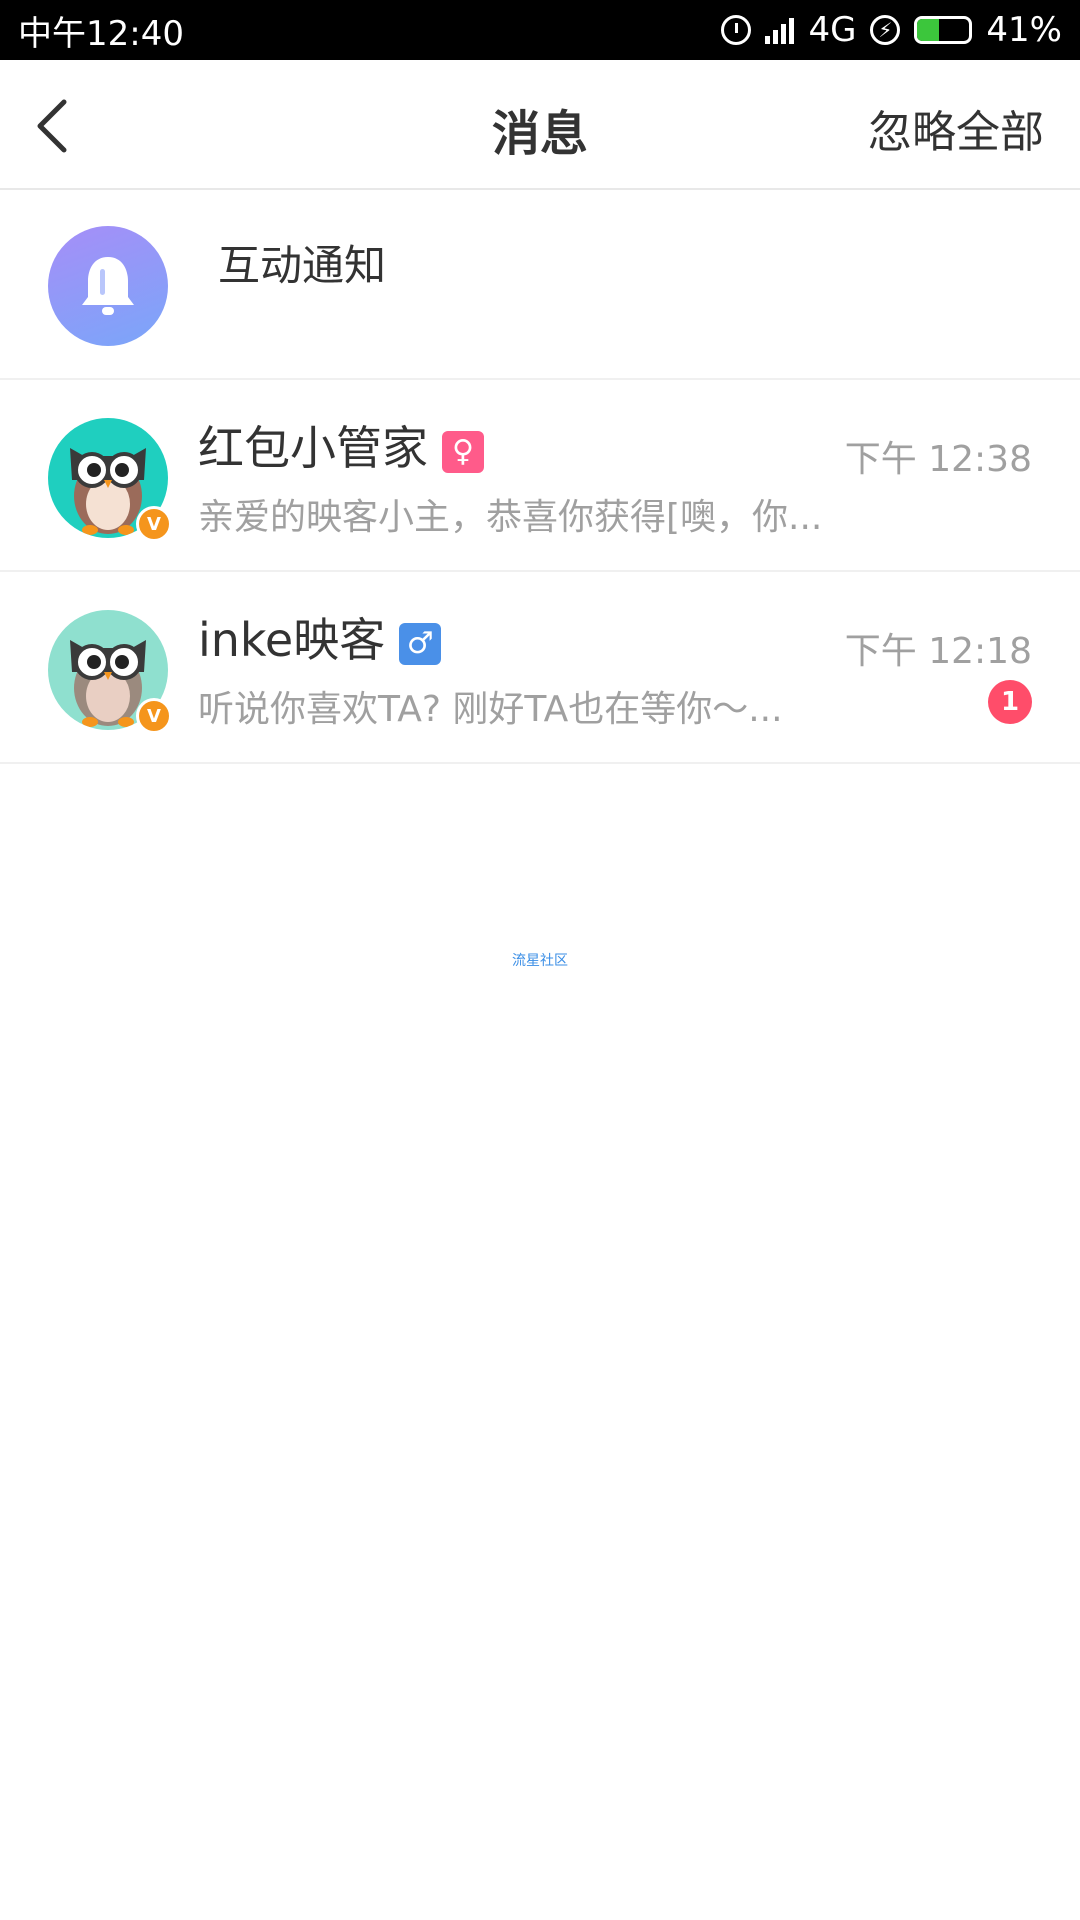  Describe the element at coordinates (302, 265) in the screenshot. I see `notification-label: 互动通知` at that location.